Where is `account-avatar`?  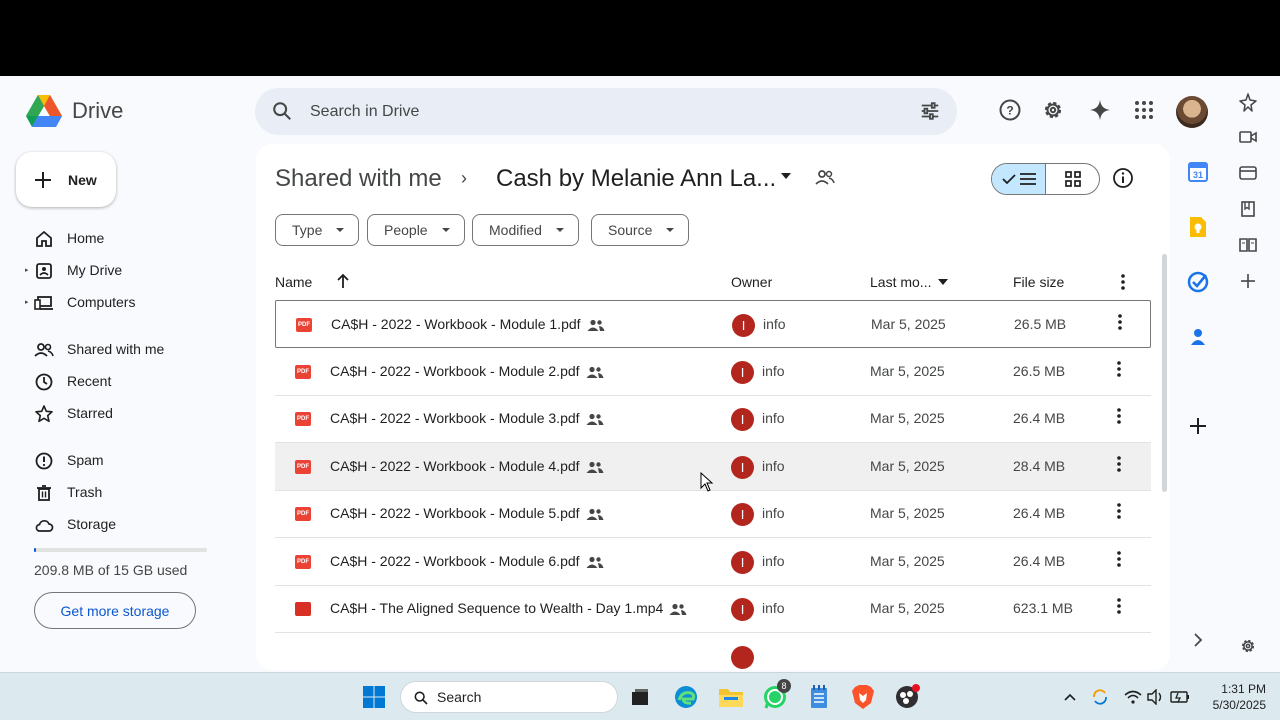
account-avatar is located at coordinates (1192, 112).